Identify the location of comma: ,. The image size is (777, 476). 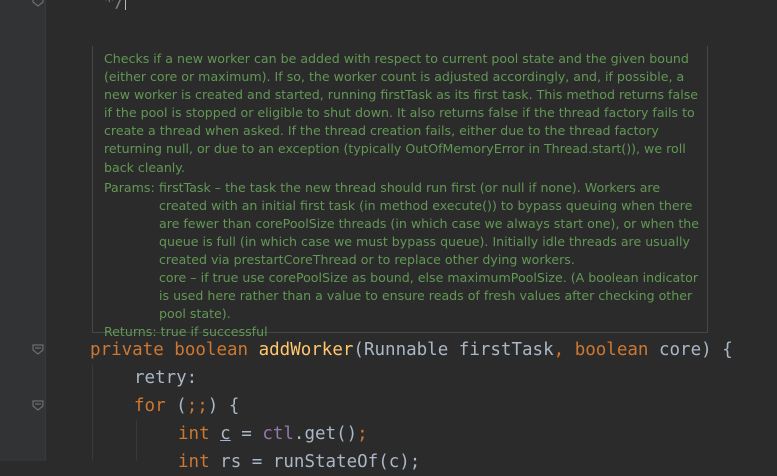
(564, 350).